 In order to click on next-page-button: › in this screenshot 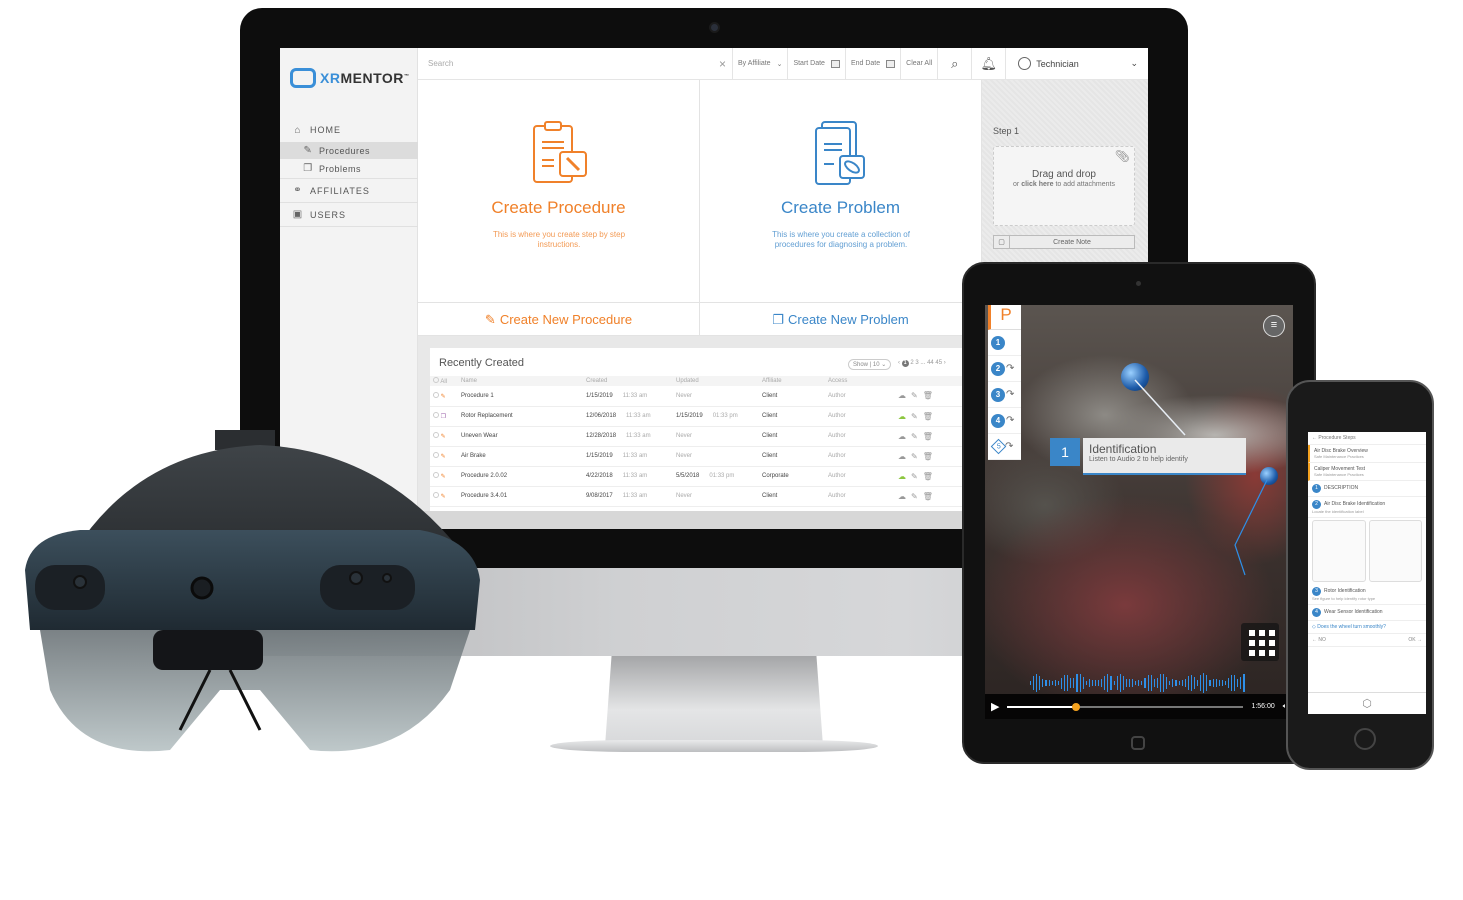, I will do `click(945, 363)`.